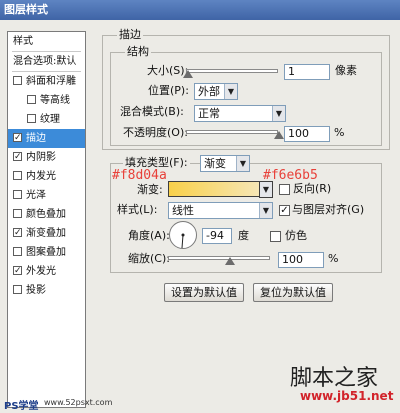  I want to click on watermark-left: PS学堂, so click(21, 406).